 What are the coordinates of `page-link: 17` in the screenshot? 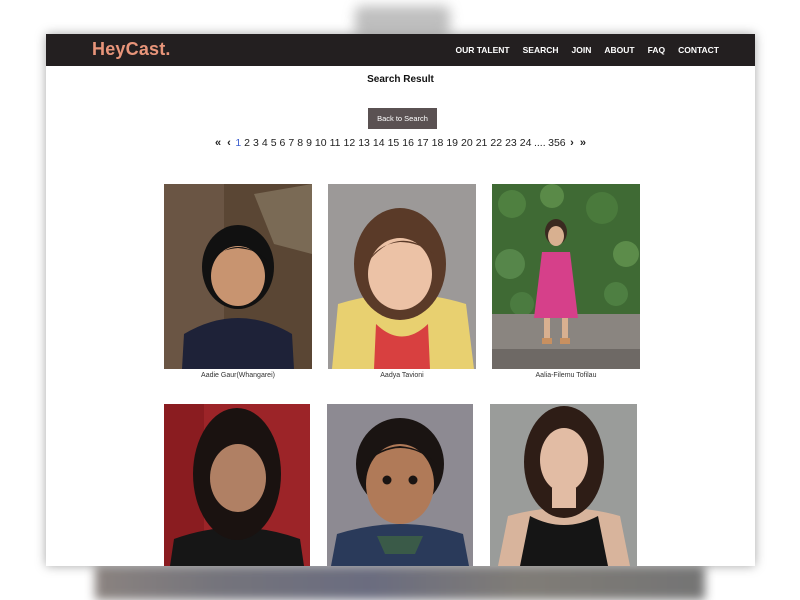 It's located at (423, 143).